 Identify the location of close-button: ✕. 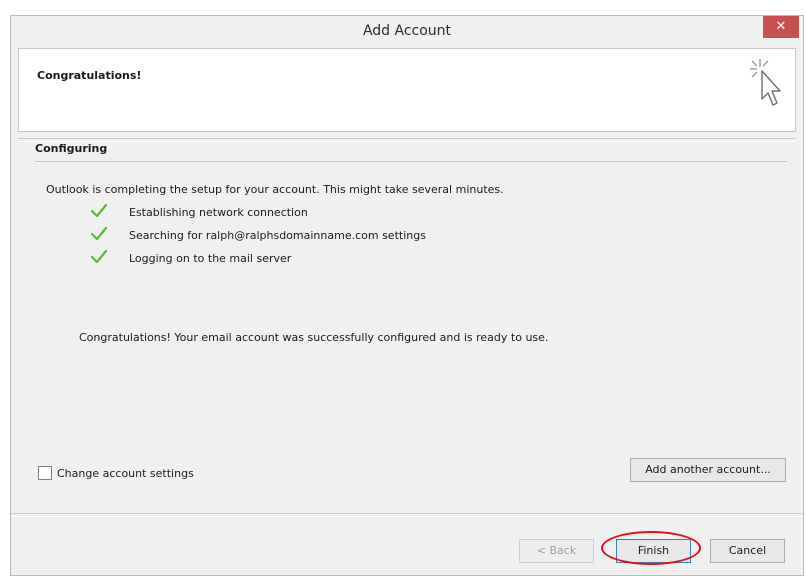
(781, 27).